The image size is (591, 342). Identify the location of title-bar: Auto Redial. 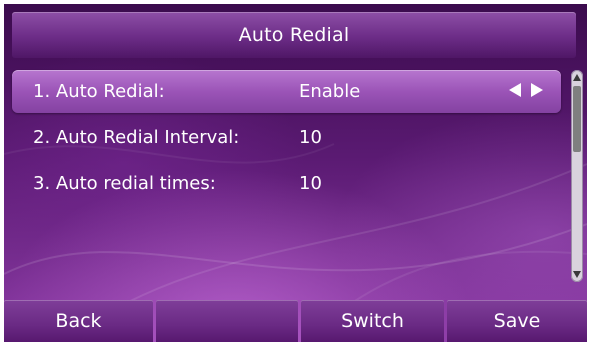
(294, 35).